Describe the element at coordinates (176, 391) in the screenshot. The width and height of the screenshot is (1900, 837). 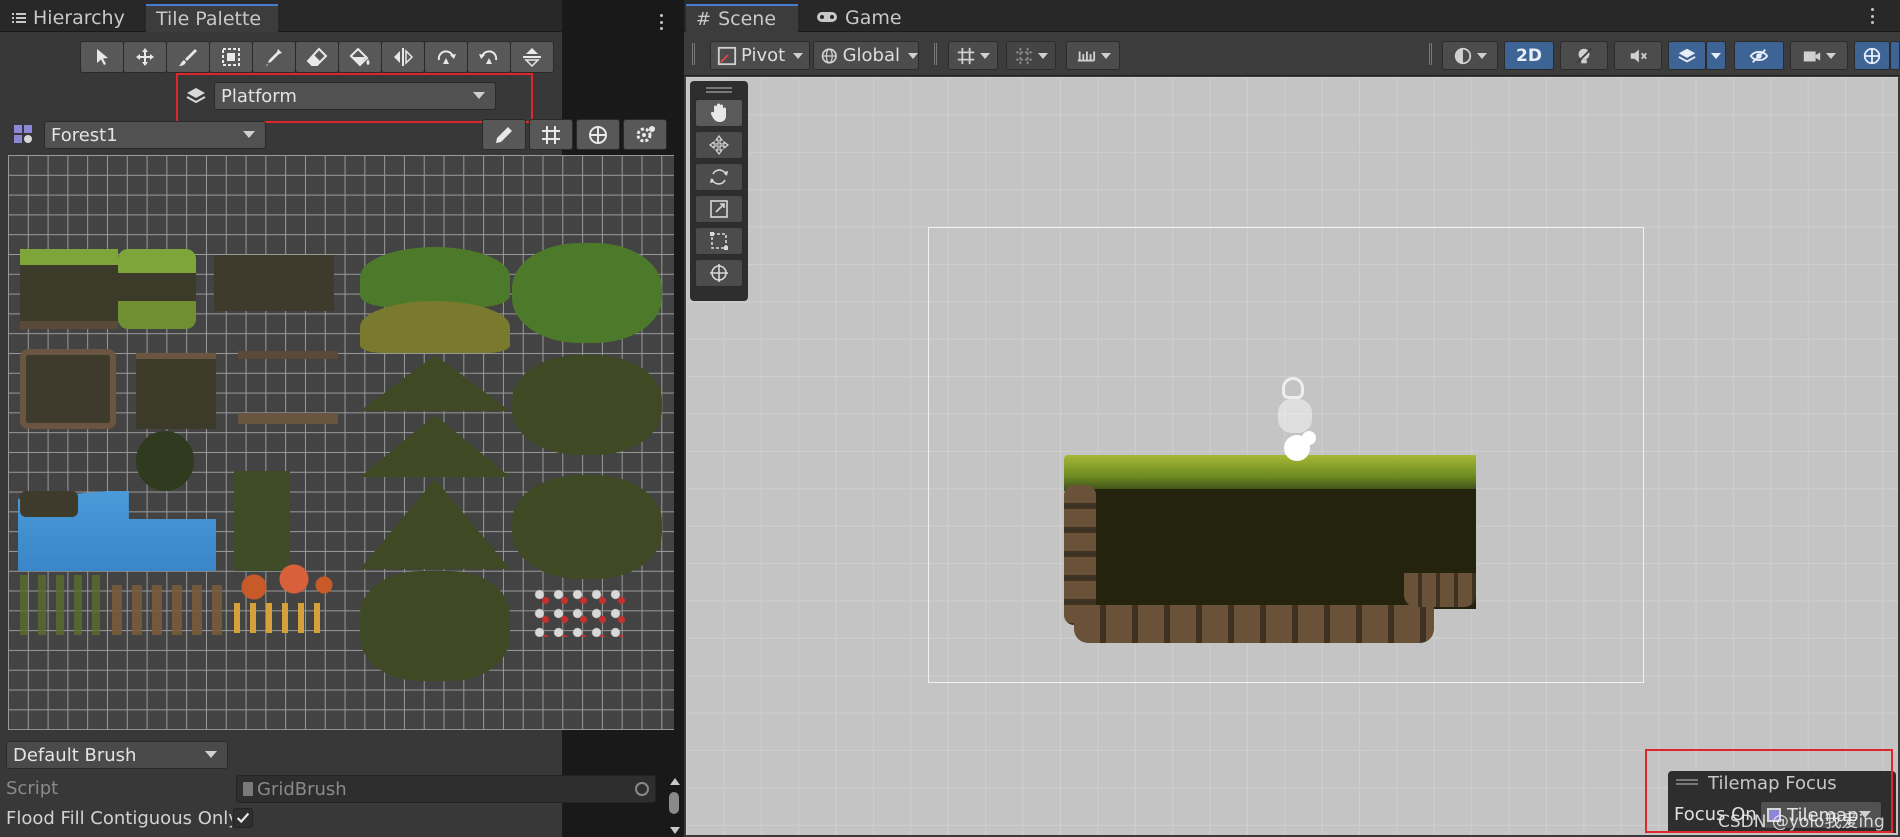
I see `tile-rock-chunk` at that location.